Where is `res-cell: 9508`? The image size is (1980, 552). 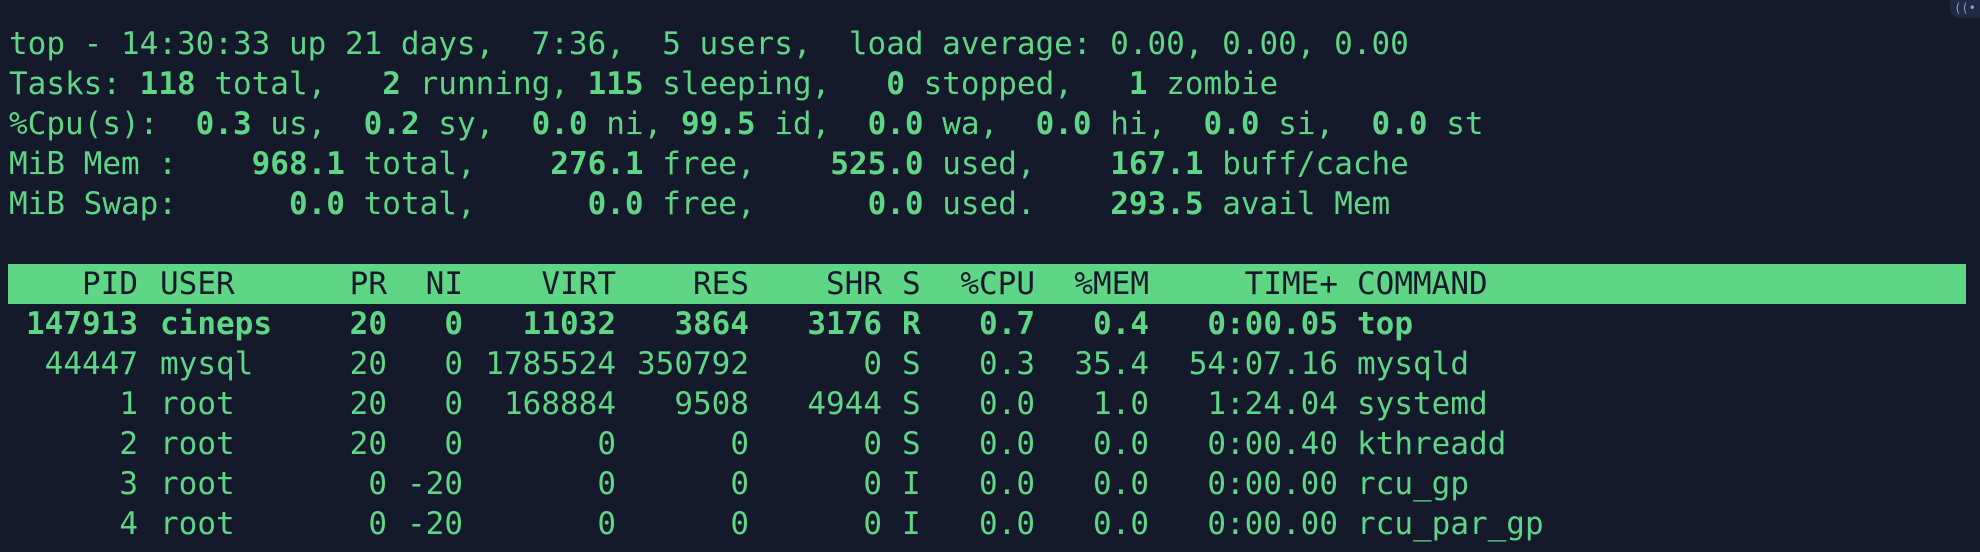
res-cell: 9508 is located at coordinates (711, 404).